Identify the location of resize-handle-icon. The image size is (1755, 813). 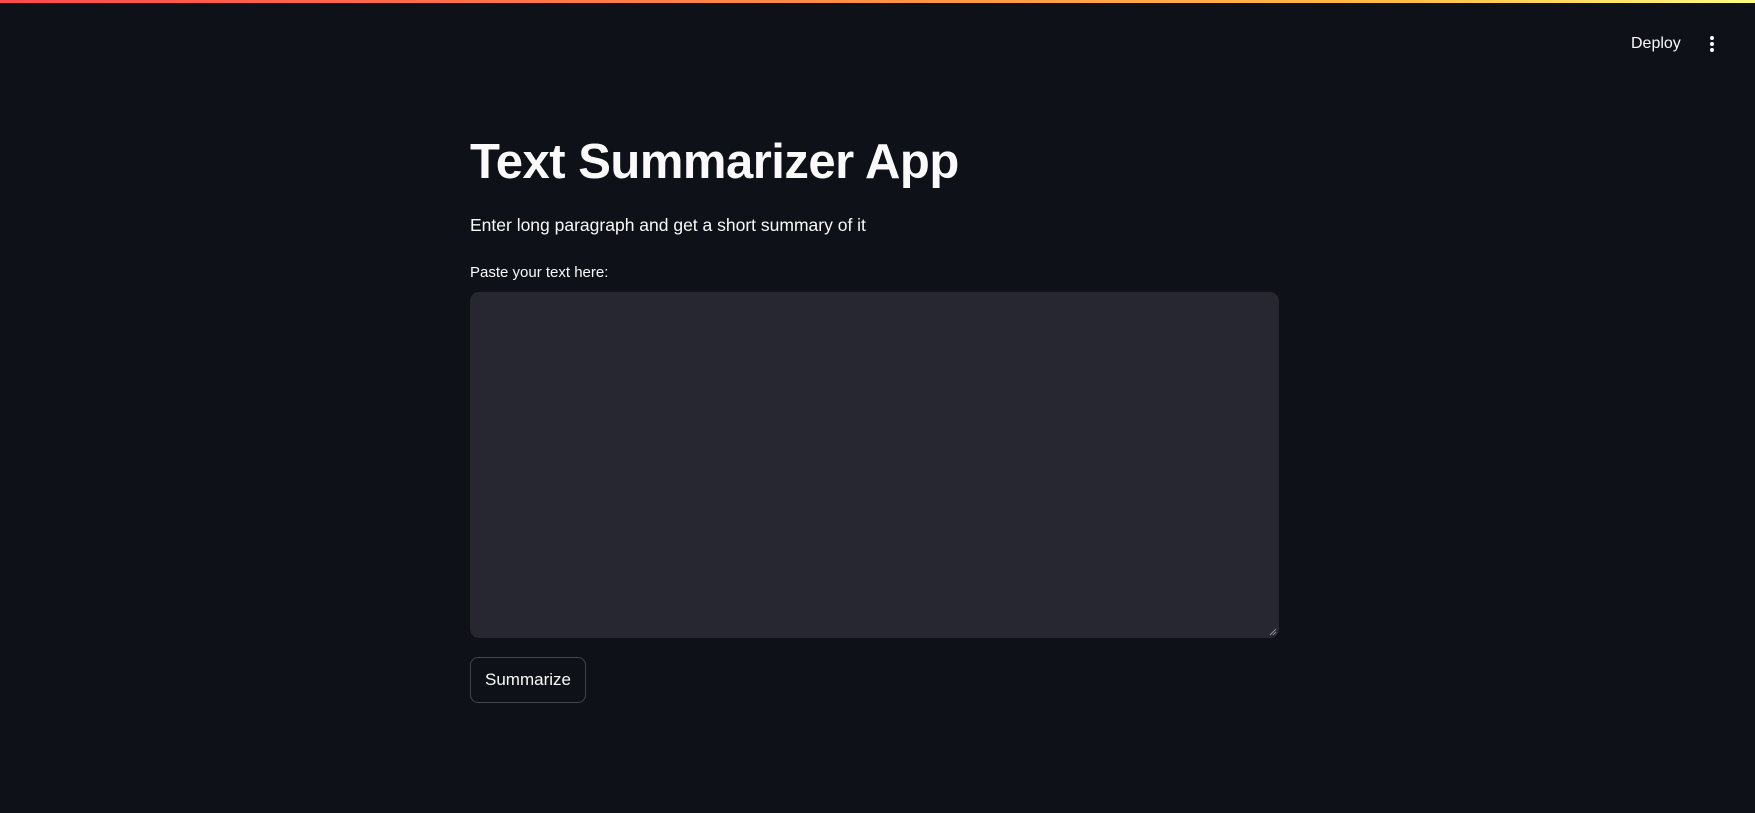
(1272, 631).